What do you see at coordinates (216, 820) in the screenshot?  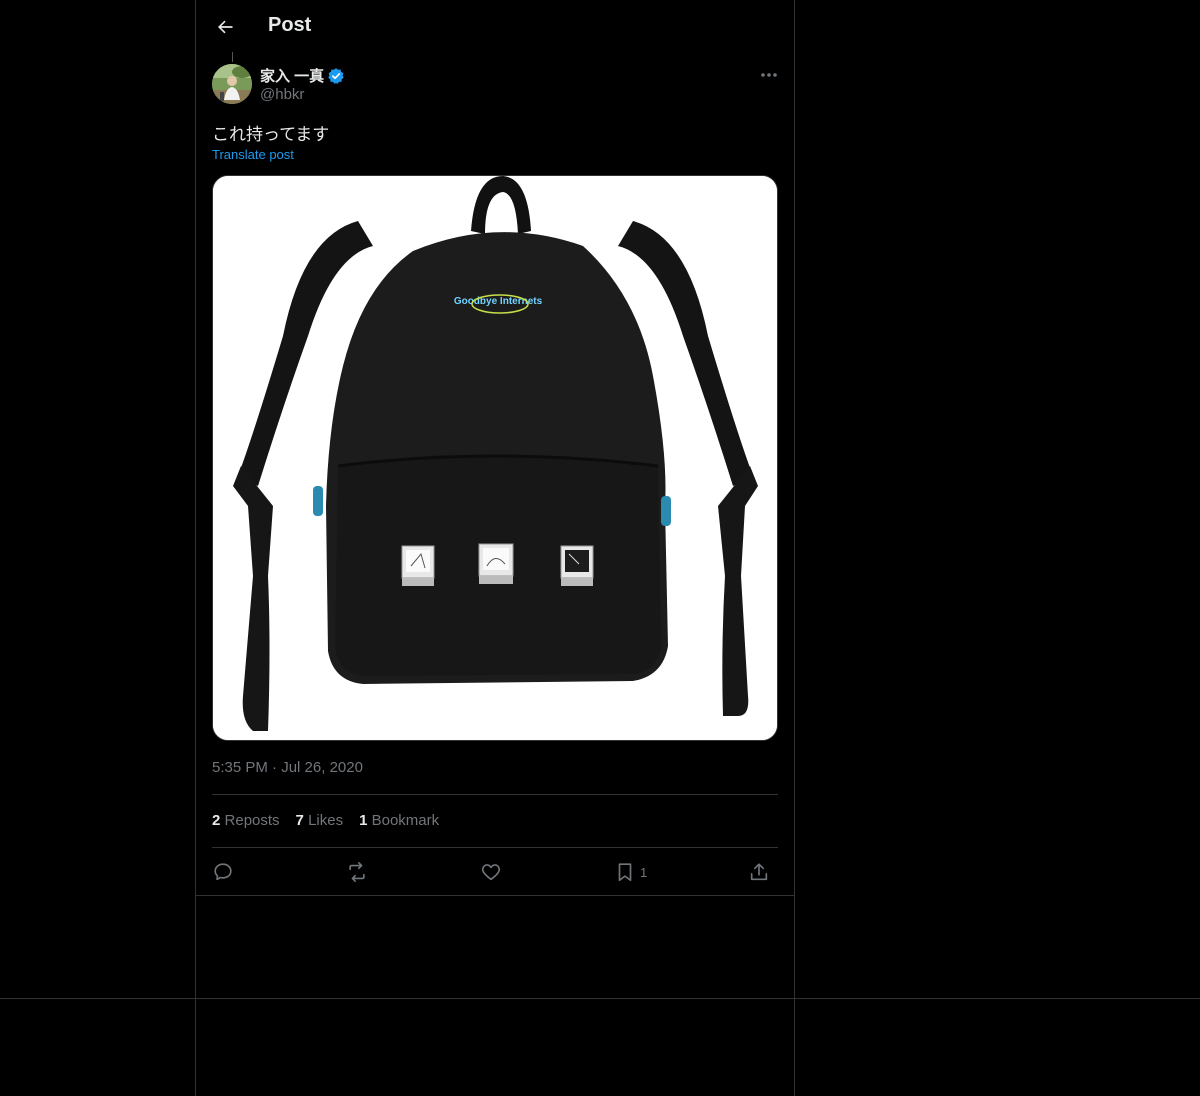 I see `reposts-count: 2` at bounding box center [216, 820].